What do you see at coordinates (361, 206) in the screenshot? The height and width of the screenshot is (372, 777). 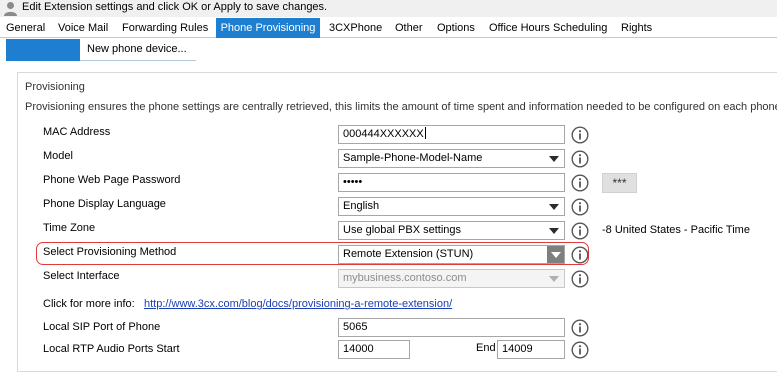 I see `display-language-value: English` at bounding box center [361, 206].